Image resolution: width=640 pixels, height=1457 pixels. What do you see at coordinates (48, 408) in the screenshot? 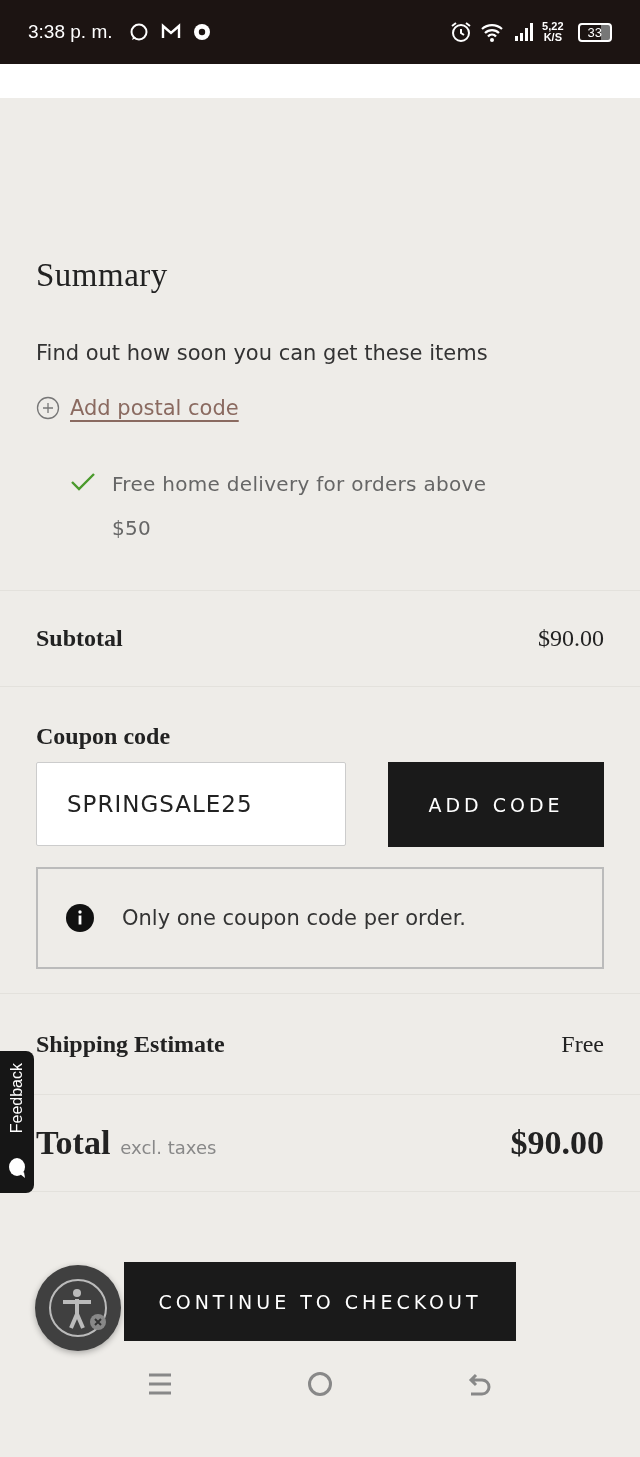
I see `plus-circle-icon` at bounding box center [48, 408].